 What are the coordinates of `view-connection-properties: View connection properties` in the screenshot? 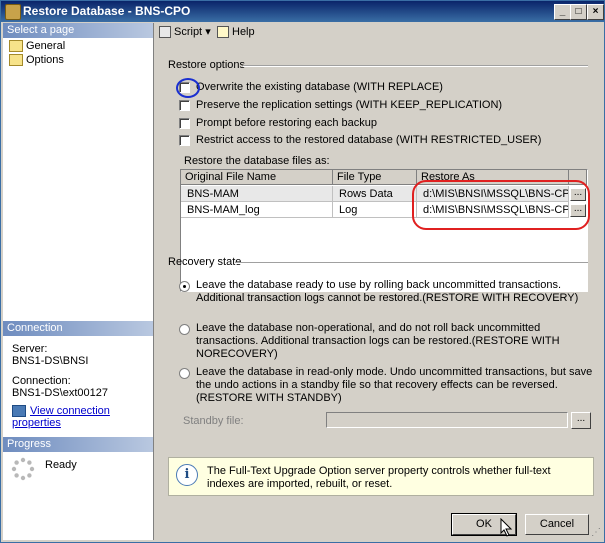 It's located at (82, 417).